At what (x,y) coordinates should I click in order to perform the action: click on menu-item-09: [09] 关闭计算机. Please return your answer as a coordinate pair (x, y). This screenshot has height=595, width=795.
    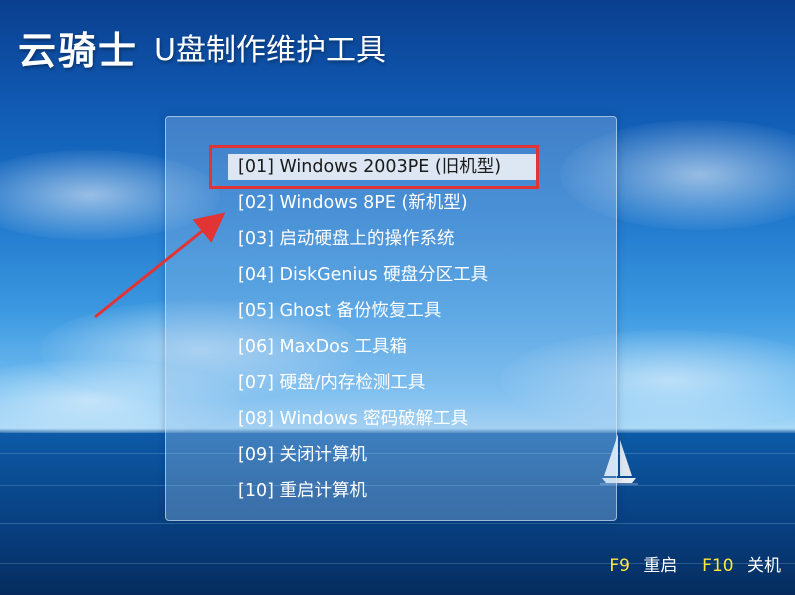
    Looking at the image, I should click on (302, 455).